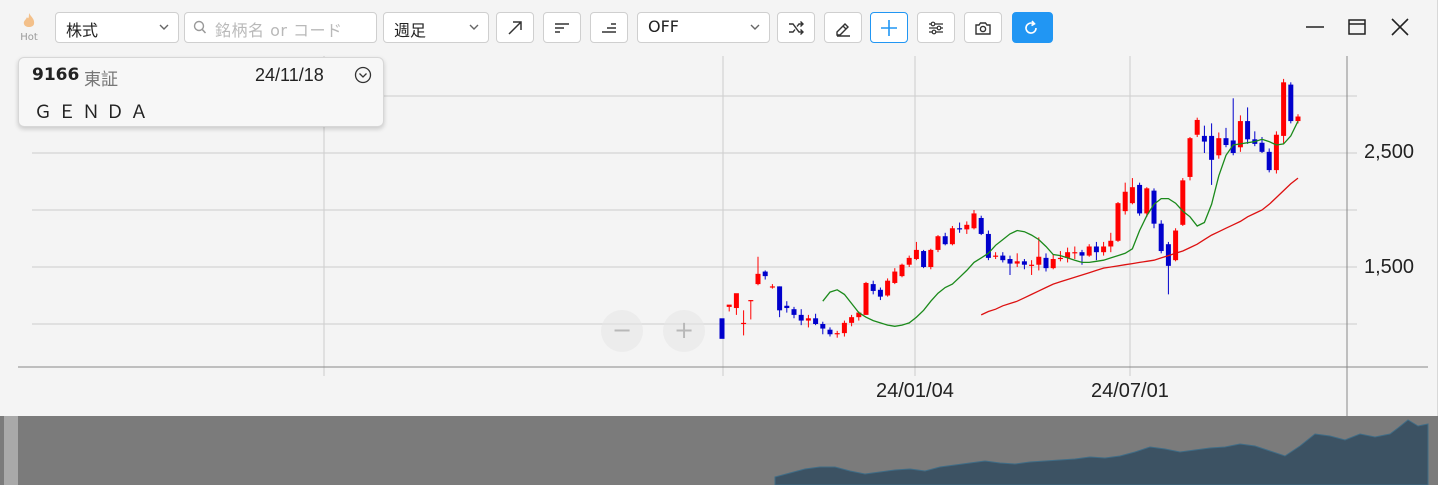  Describe the element at coordinates (562, 27) in the screenshot. I see `align-left-button` at that location.